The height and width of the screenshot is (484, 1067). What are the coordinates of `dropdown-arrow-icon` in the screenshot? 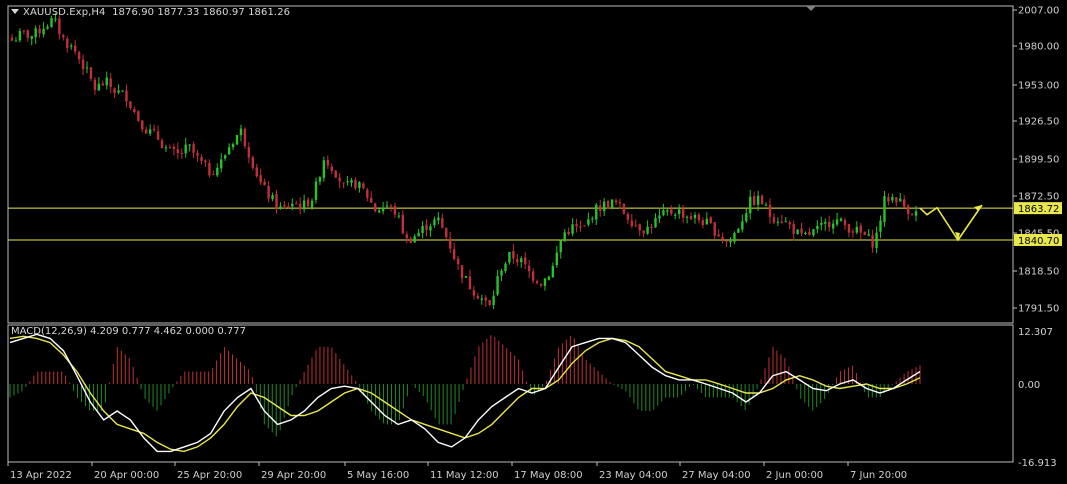 It's located at (15, 11).